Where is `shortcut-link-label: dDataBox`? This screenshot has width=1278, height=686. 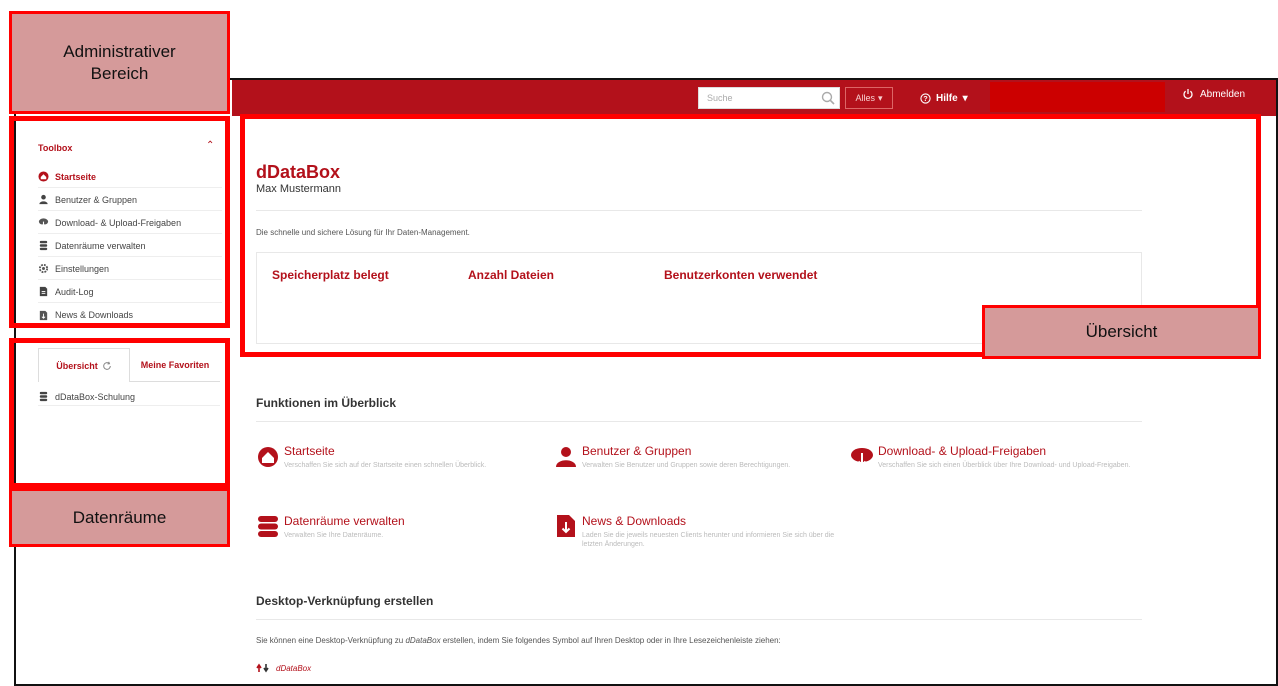 shortcut-link-label: dDataBox is located at coordinates (294, 668).